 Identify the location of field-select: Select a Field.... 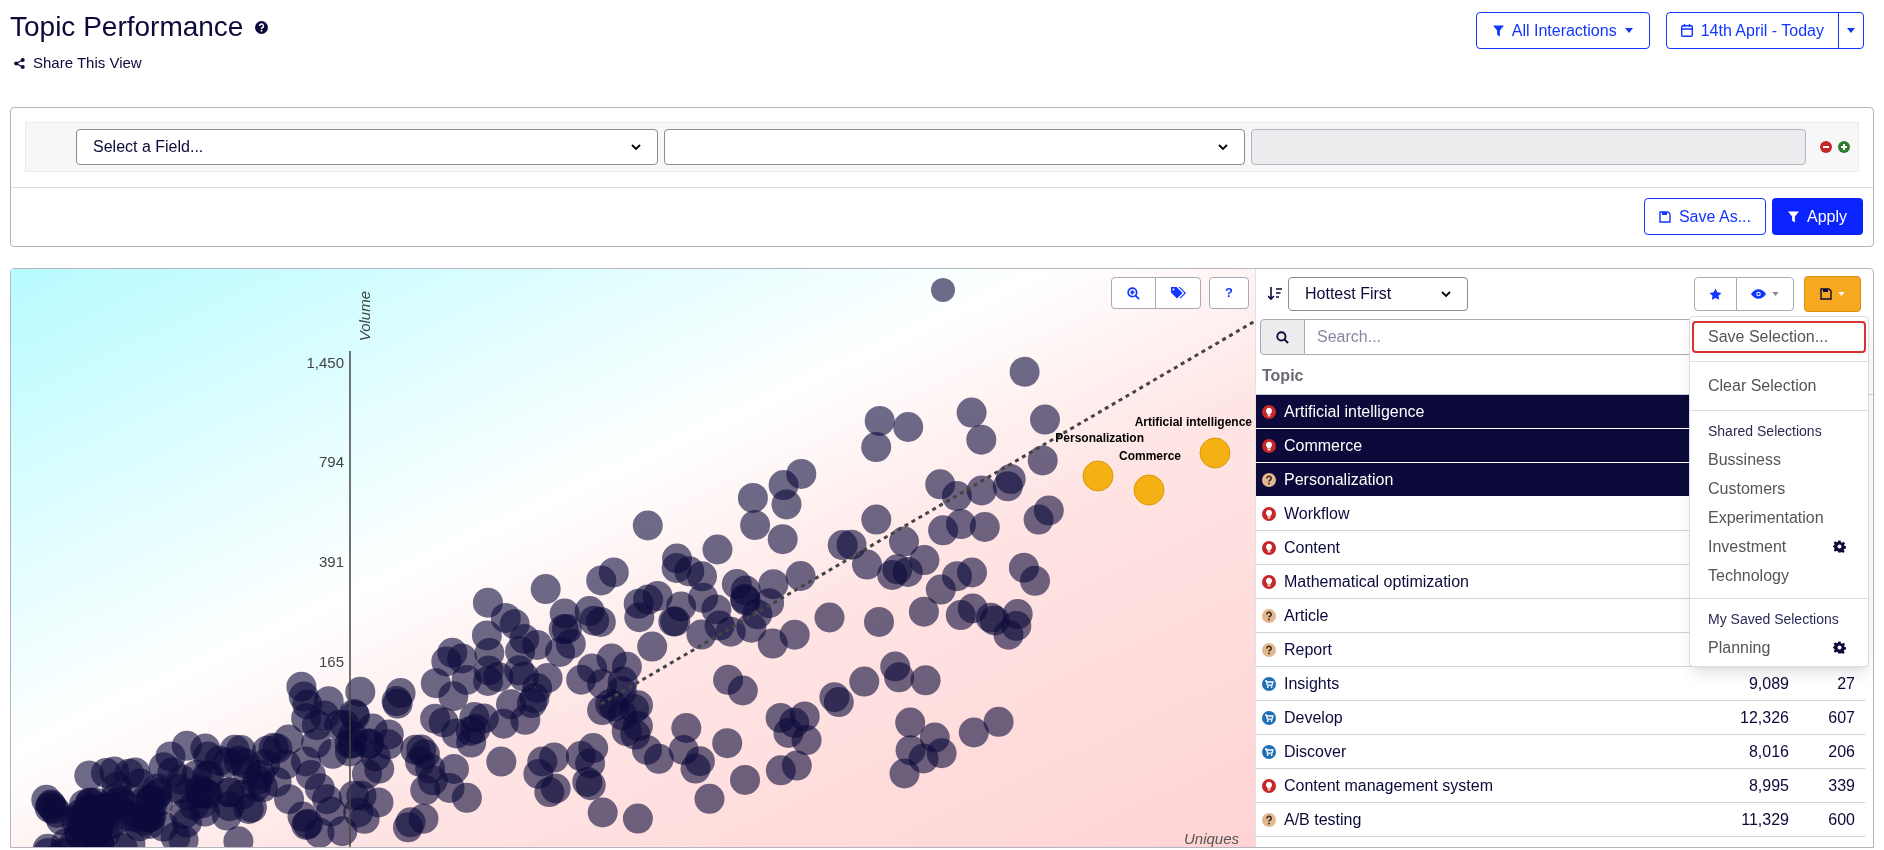
(367, 147).